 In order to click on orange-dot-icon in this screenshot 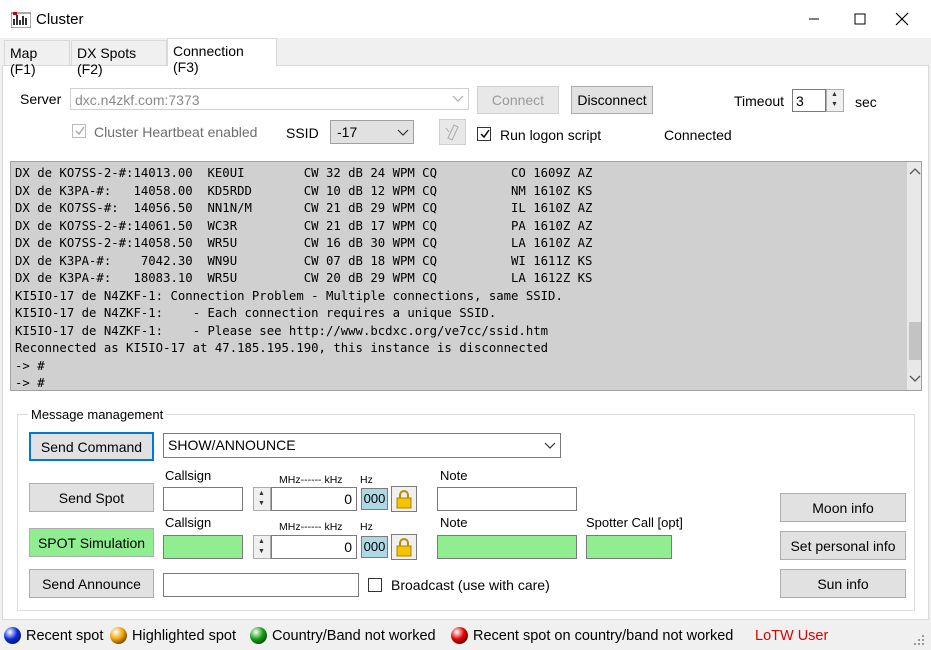, I will do `click(118, 635)`.